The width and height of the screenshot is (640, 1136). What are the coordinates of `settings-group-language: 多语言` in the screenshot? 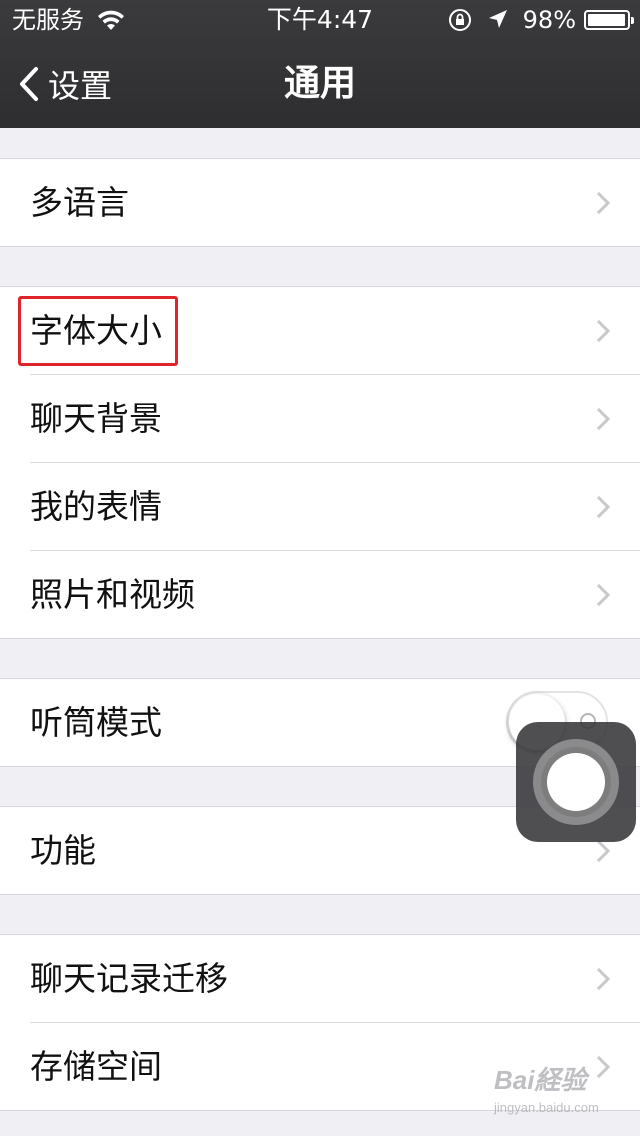 It's located at (320, 202).